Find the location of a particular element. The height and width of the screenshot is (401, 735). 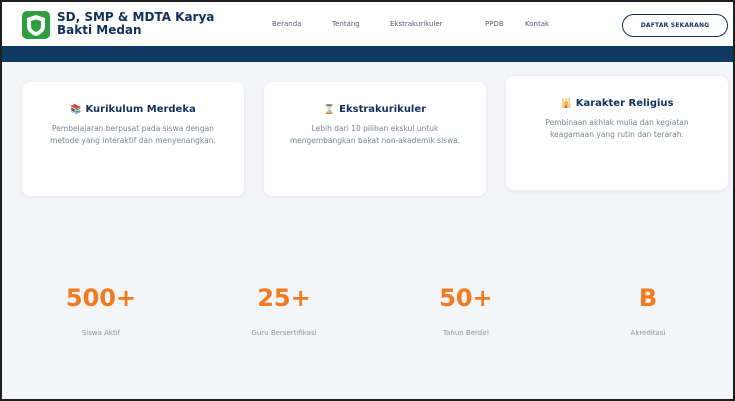

trophy-icon: ⌛ is located at coordinates (329, 109).